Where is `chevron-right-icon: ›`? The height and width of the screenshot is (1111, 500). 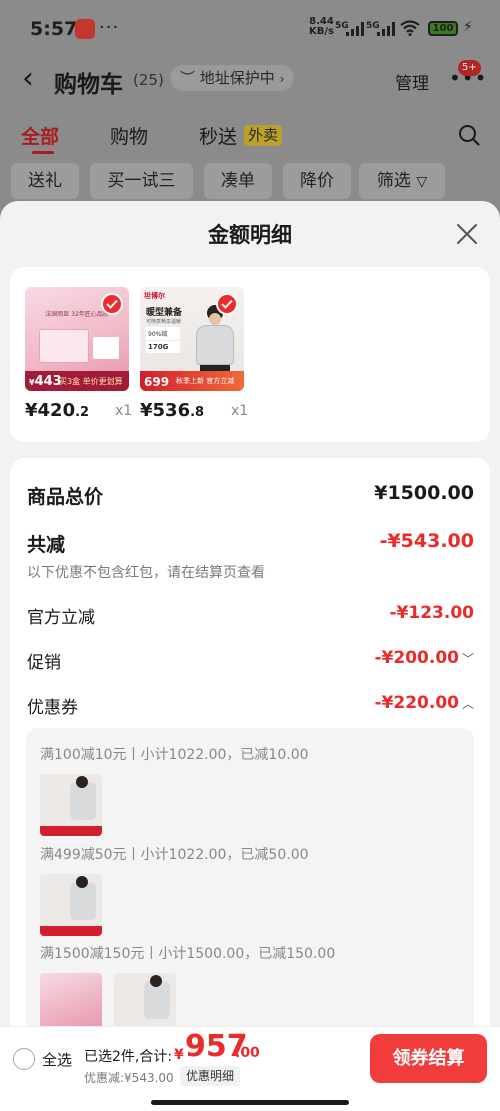 chevron-right-icon: › is located at coordinates (282, 79).